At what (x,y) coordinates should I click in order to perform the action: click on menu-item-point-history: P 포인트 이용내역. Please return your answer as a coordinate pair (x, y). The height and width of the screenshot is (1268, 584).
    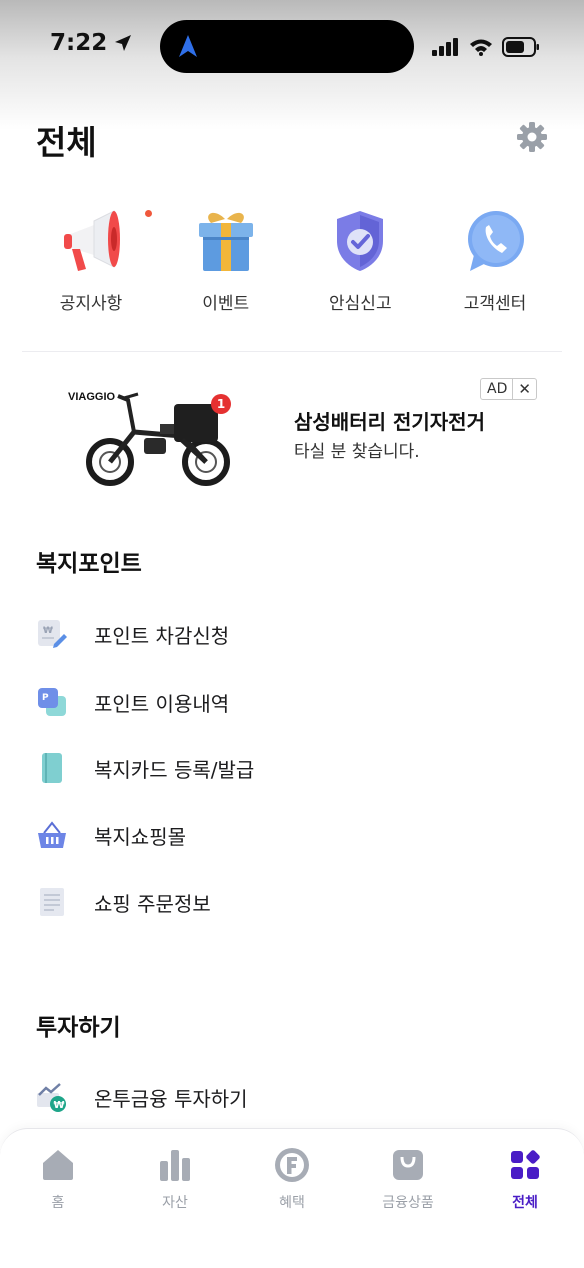
    Looking at the image, I should click on (292, 702).